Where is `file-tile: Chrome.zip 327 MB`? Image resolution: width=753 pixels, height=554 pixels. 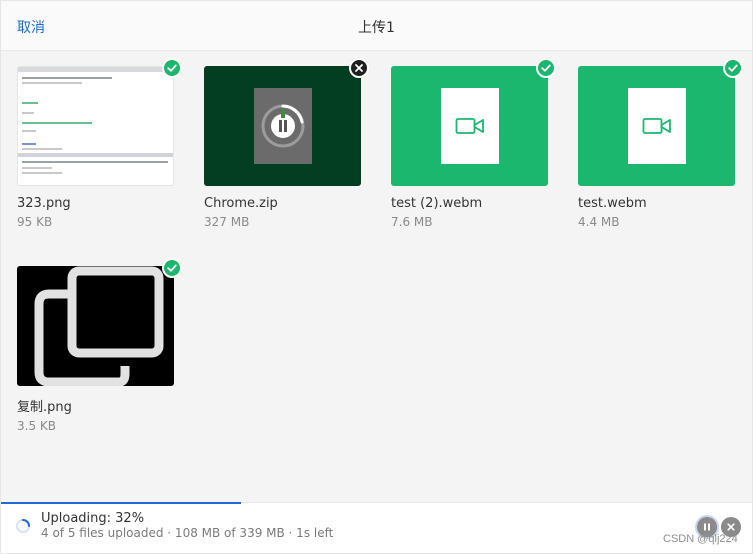 file-tile: Chrome.zip 327 MB is located at coordinates (286, 143).